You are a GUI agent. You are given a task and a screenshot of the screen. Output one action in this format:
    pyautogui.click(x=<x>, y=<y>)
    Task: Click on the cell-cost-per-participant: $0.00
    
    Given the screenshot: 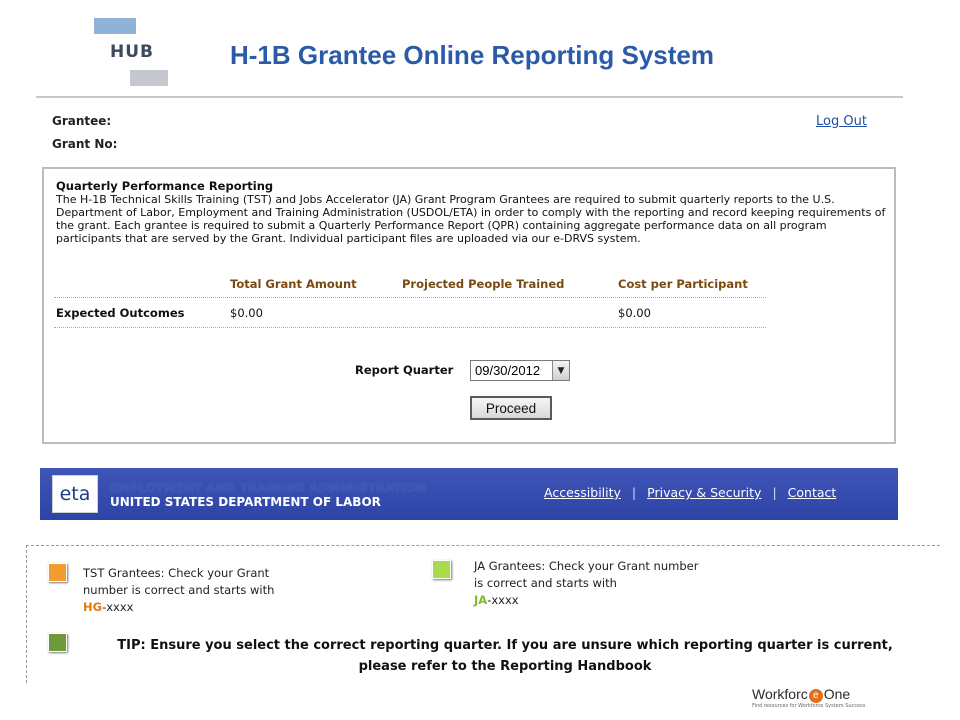 What is the action you would take?
    pyautogui.click(x=634, y=313)
    